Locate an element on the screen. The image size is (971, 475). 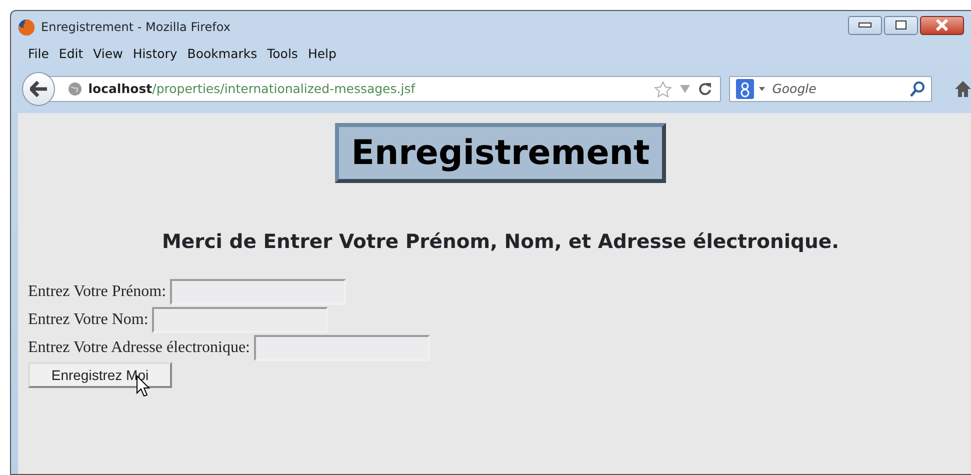
menu-item: History is located at coordinates (155, 54).